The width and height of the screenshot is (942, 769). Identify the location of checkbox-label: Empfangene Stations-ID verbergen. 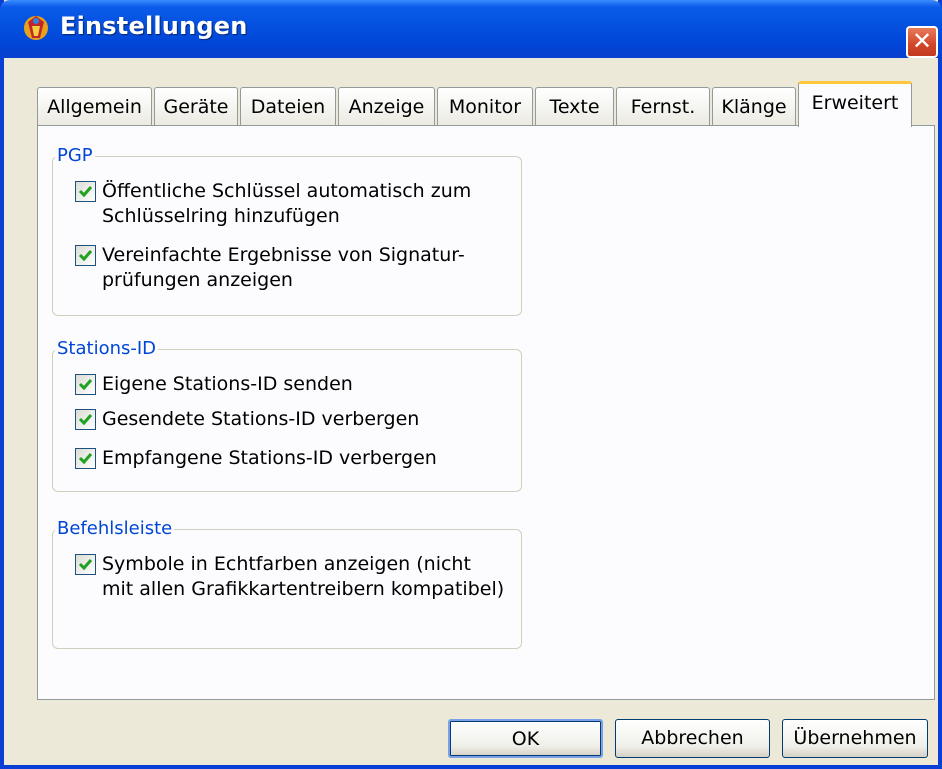
(269, 458).